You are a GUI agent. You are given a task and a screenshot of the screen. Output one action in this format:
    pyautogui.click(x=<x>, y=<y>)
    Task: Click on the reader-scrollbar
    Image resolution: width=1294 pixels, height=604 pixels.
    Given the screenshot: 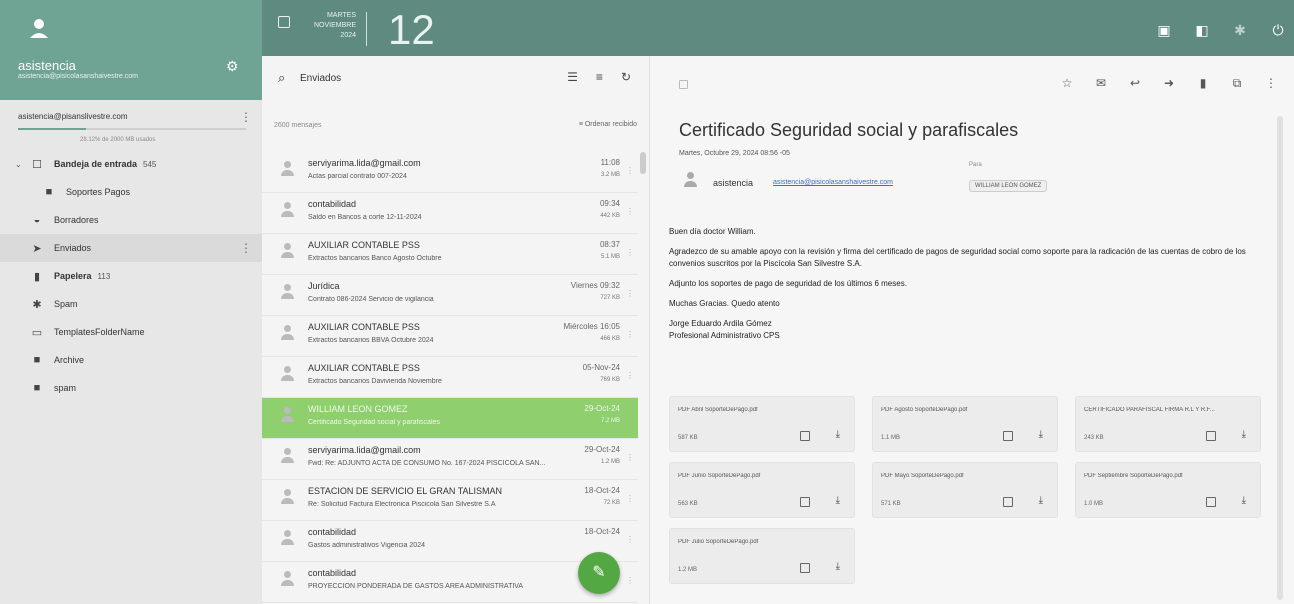 What is the action you would take?
    pyautogui.click(x=1280, y=358)
    